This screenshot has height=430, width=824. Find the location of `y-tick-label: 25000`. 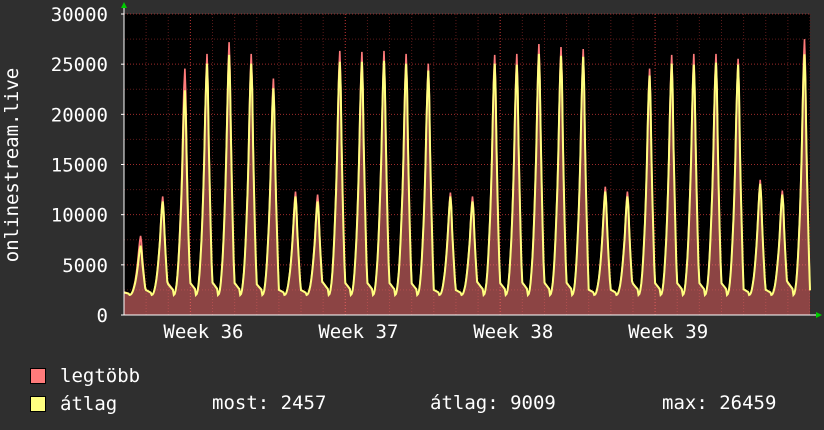

y-tick-label: 25000 is located at coordinates (79, 65).